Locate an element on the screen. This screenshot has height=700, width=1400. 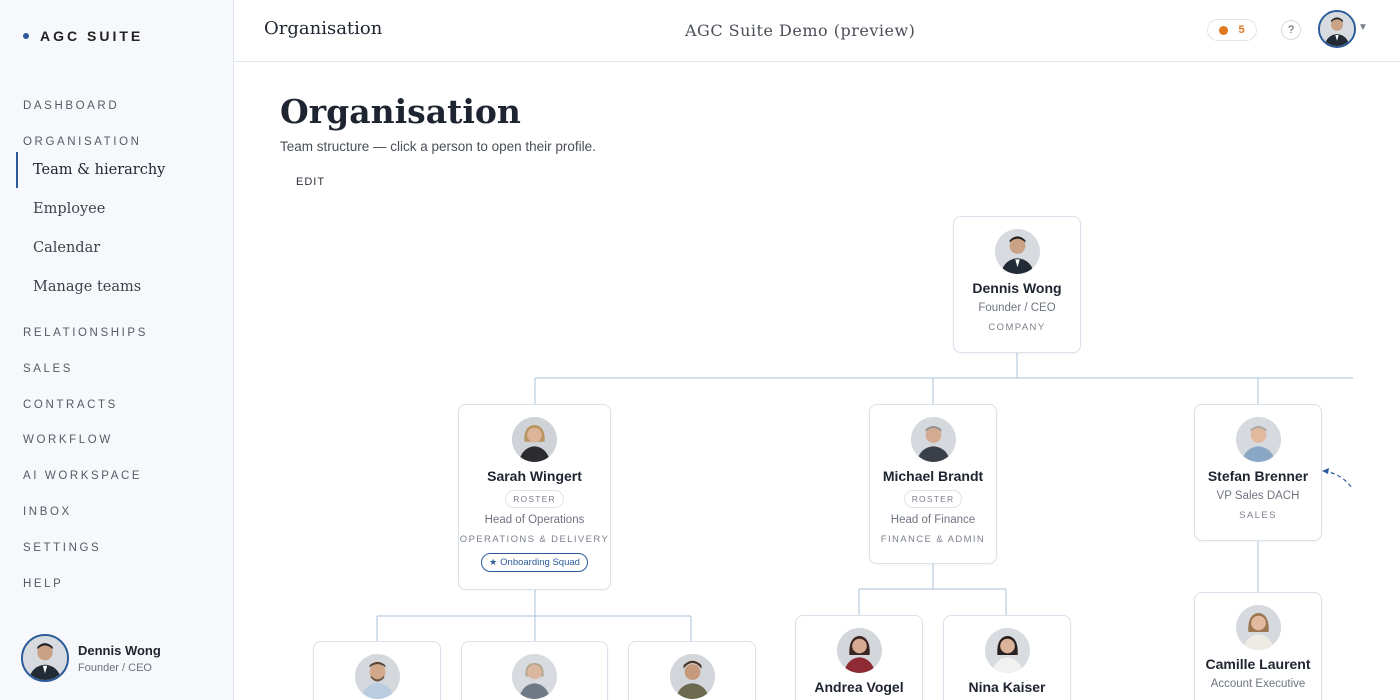
person-name: Andrea Vogel is located at coordinates (859, 687).